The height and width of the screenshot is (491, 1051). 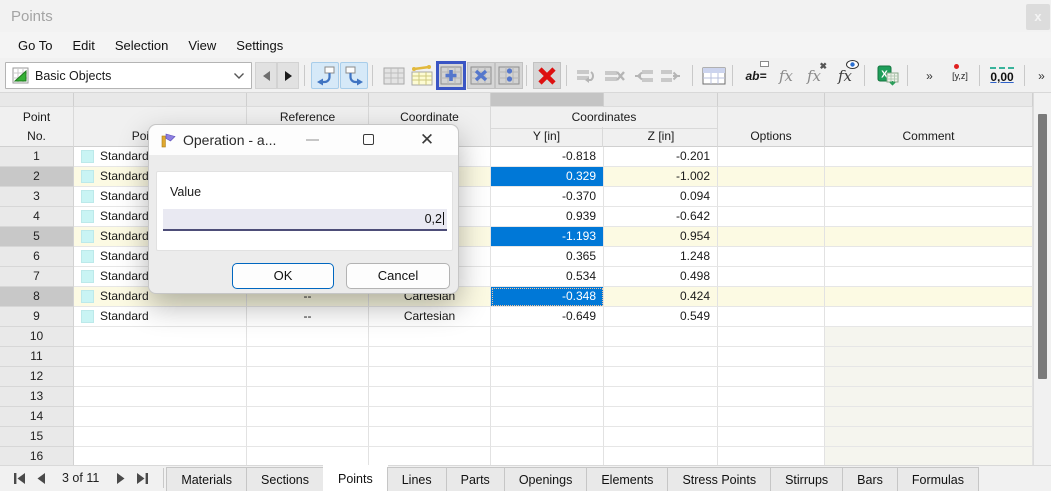 I want to click on tab-formulas: Formulas, so click(x=937, y=479).